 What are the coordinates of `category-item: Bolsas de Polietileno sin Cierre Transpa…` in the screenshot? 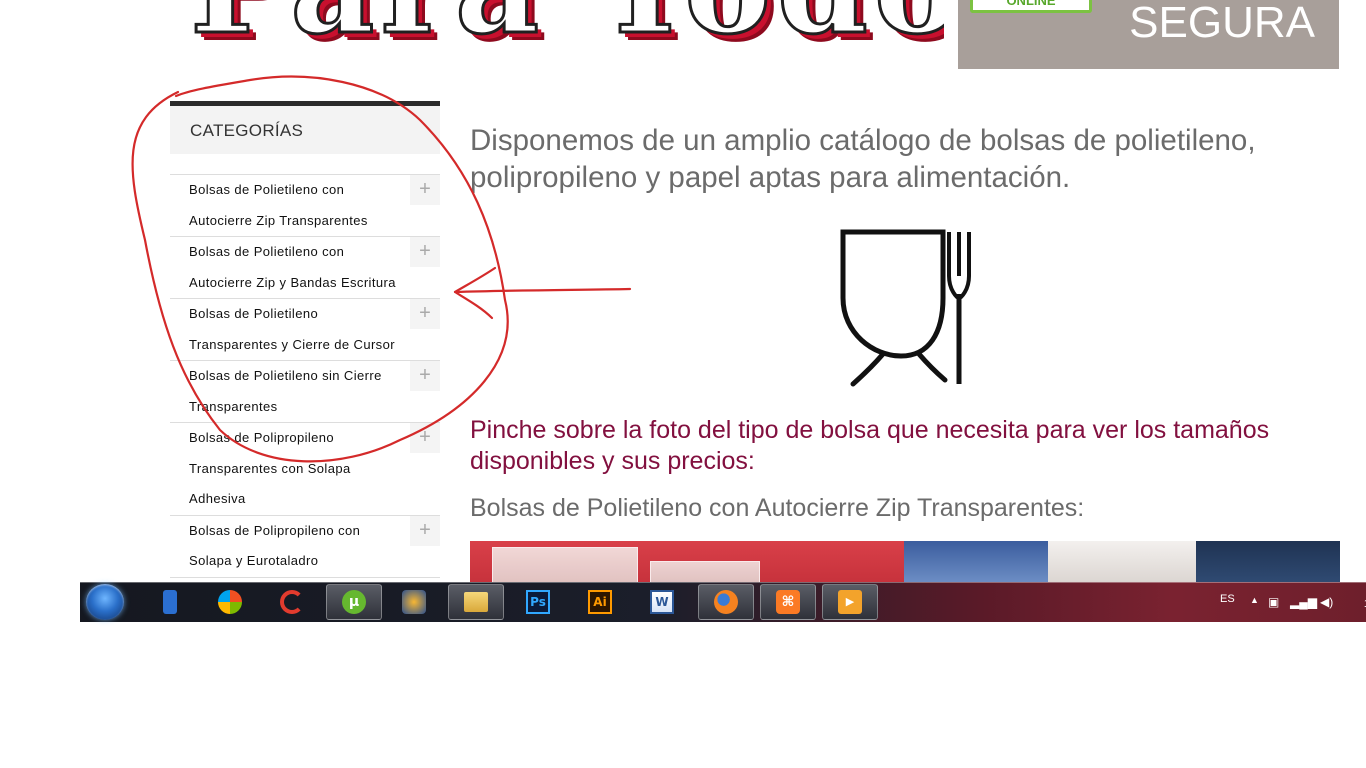 It's located at (305, 392).